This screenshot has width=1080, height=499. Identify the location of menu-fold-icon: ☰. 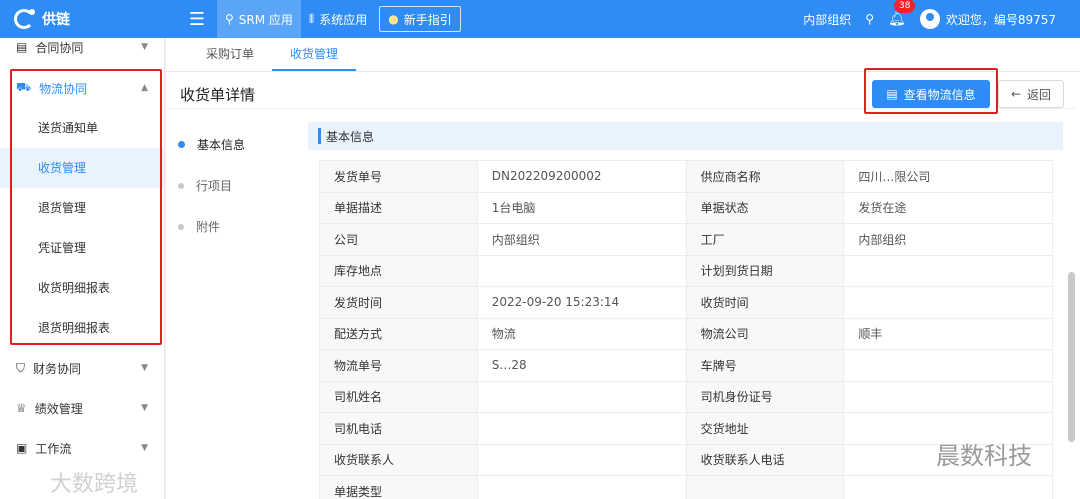
(197, 19).